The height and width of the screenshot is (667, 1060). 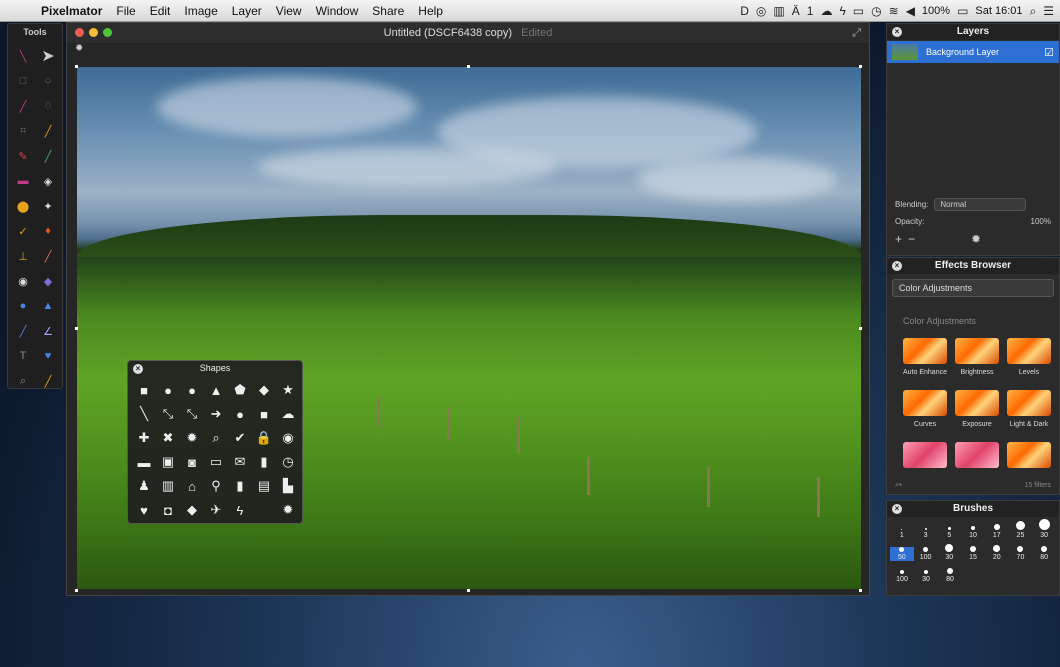 What do you see at coordinates (144, 390) in the screenshot?
I see `shape-icon: ■` at bounding box center [144, 390].